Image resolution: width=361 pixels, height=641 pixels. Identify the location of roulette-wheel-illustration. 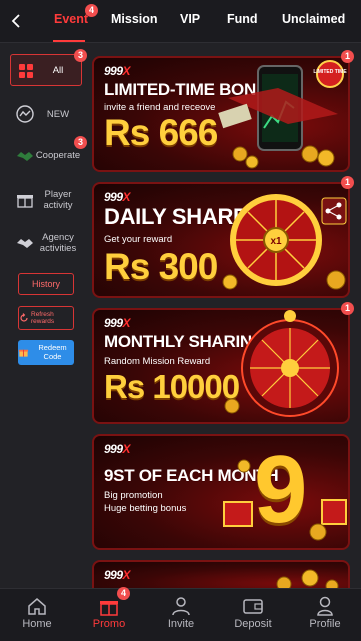
(281, 363).